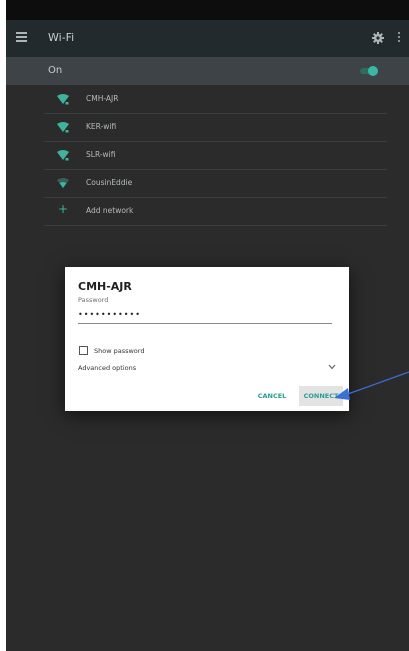  Describe the element at coordinates (369, 71) in the screenshot. I see `wifi-toggle` at that location.